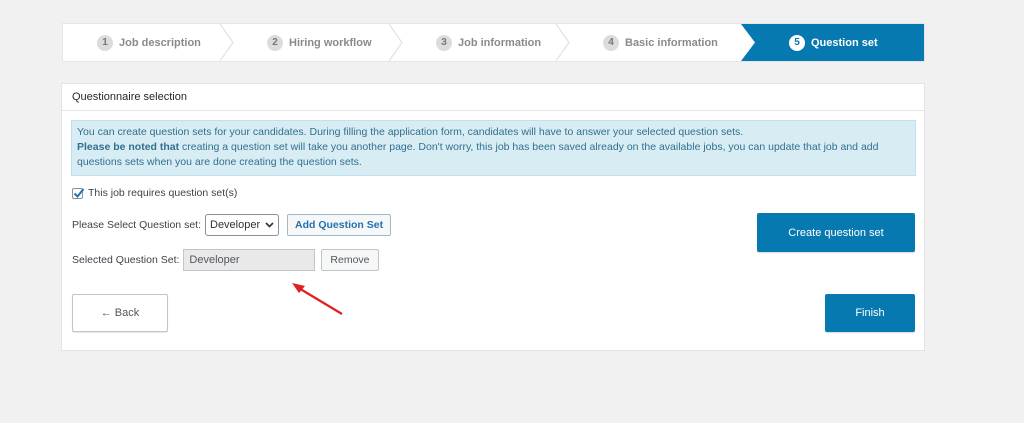 This screenshot has height=423, width=1024. Describe the element at coordinates (870, 313) in the screenshot. I see `finish-button: Finish` at that location.